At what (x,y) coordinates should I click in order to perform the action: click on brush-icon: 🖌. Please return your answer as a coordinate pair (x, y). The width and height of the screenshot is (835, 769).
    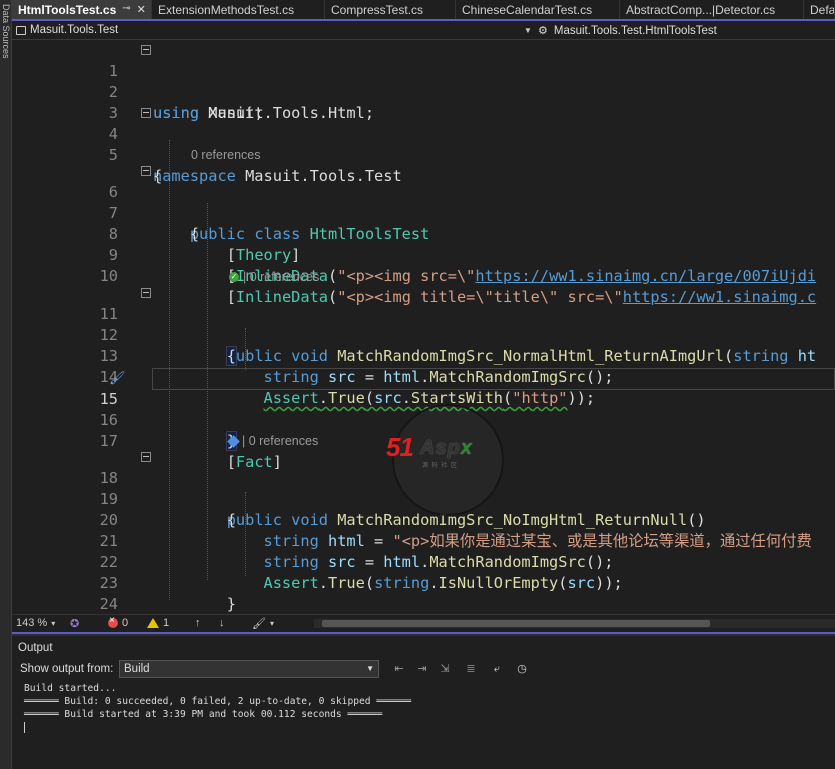
    Looking at the image, I should click on (259, 624).